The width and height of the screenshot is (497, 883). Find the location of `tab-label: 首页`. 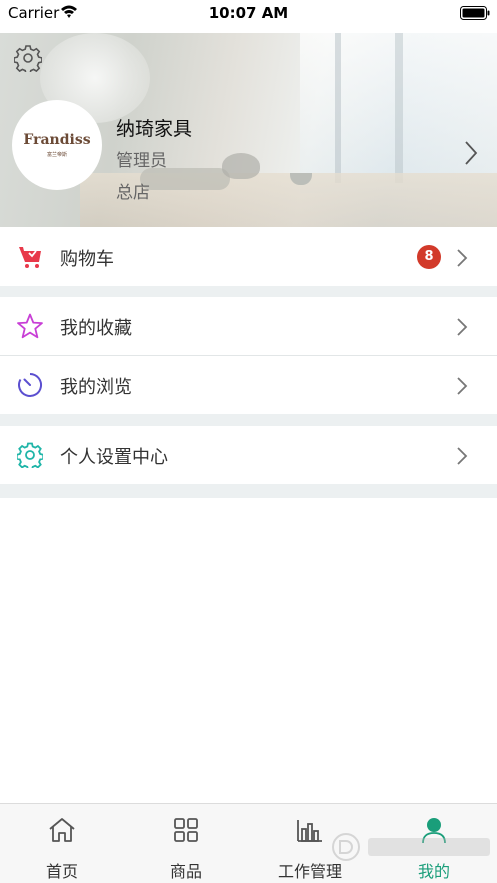

tab-label: 首页 is located at coordinates (61, 871).